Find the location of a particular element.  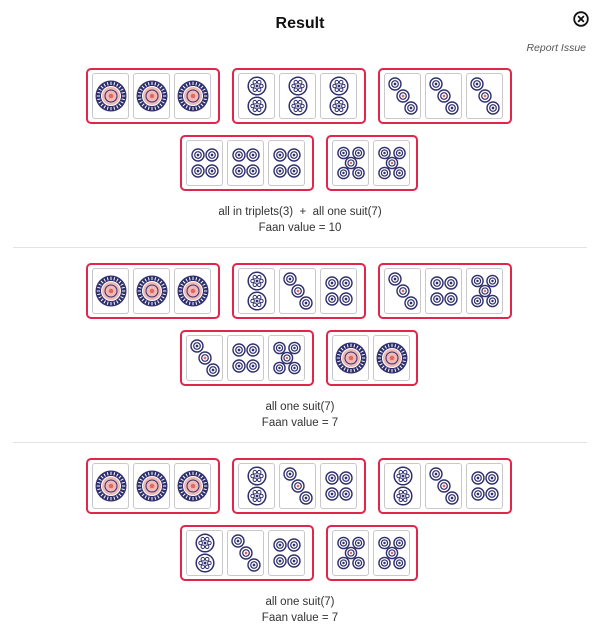

result-title: Result is located at coordinates (300, 23).